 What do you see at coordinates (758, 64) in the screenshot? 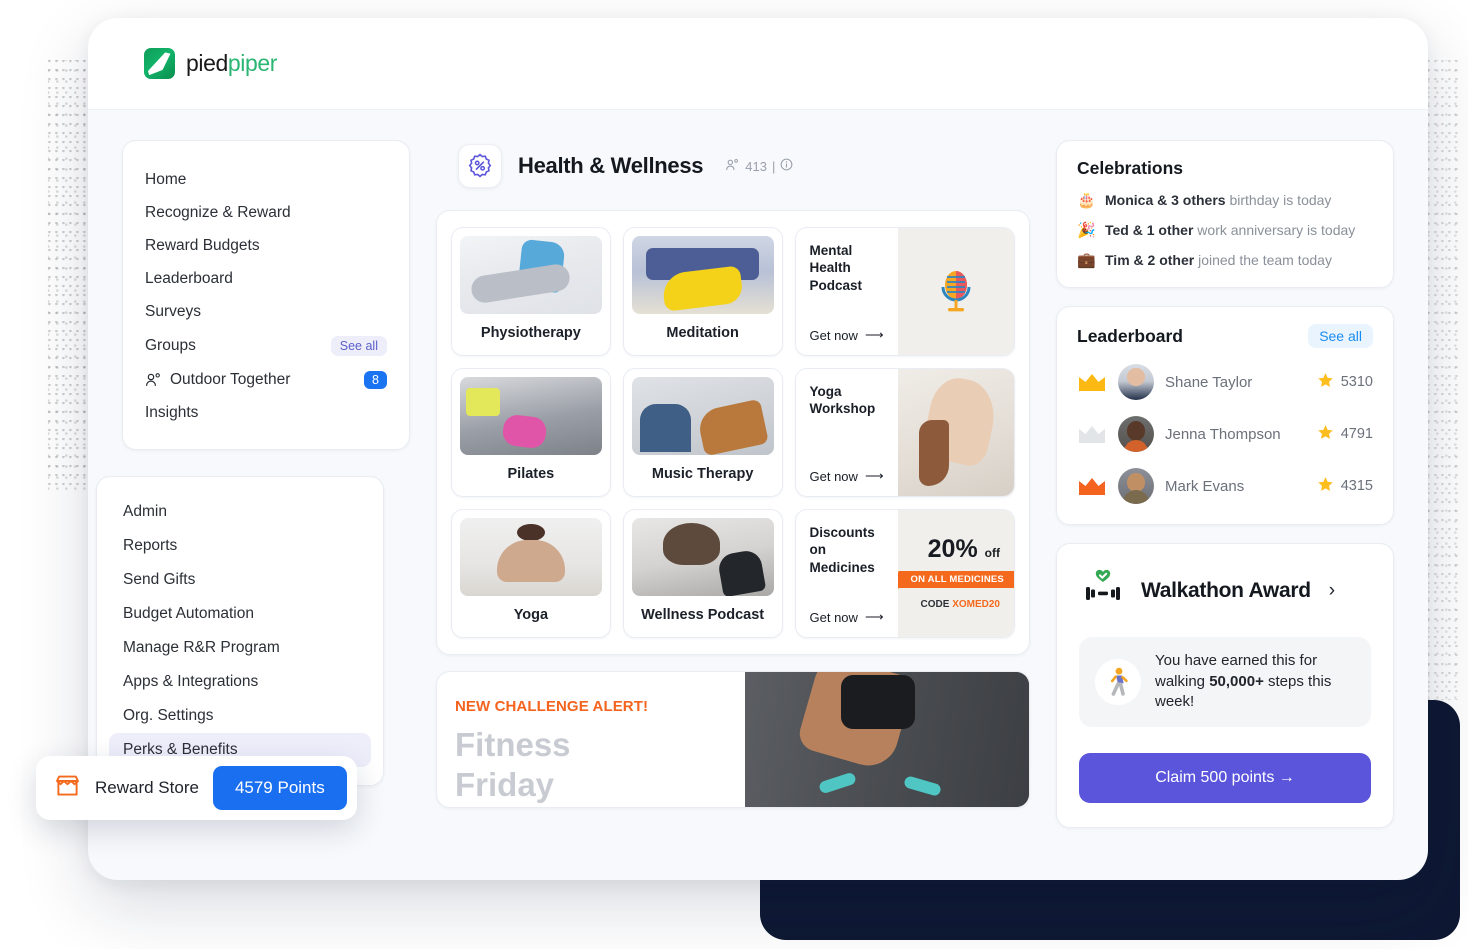
I see `top-bar: piedpiper` at bounding box center [758, 64].